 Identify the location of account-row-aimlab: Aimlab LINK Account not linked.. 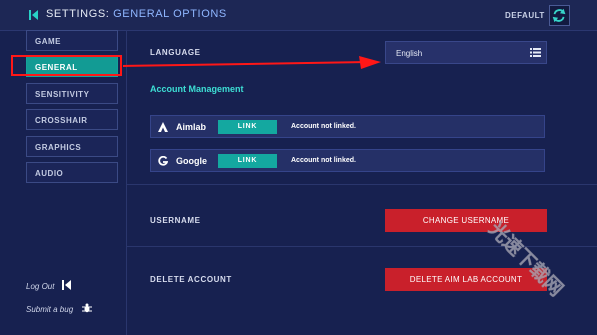
(347, 126).